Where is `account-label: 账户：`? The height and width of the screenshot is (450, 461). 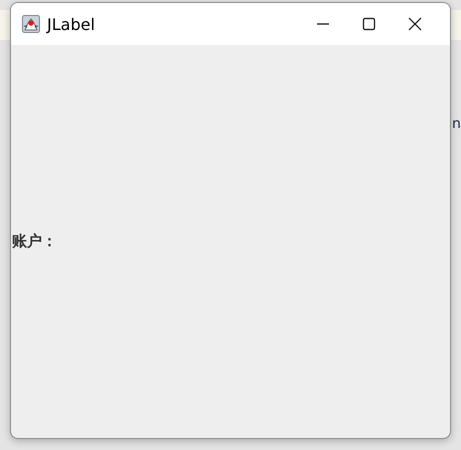
account-label: 账户： is located at coordinates (34, 241).